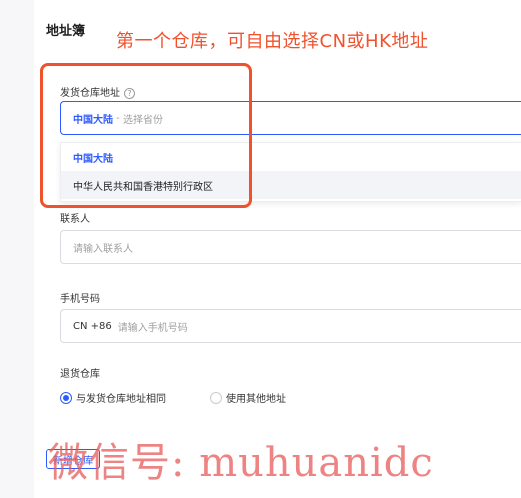 The height and width of the screenshot is (498, 521). What do you see at coordinates (103, 249) in the screenshot?
I see `contact-placeholder: 请输入联系人` at bounding box center [103, 249].